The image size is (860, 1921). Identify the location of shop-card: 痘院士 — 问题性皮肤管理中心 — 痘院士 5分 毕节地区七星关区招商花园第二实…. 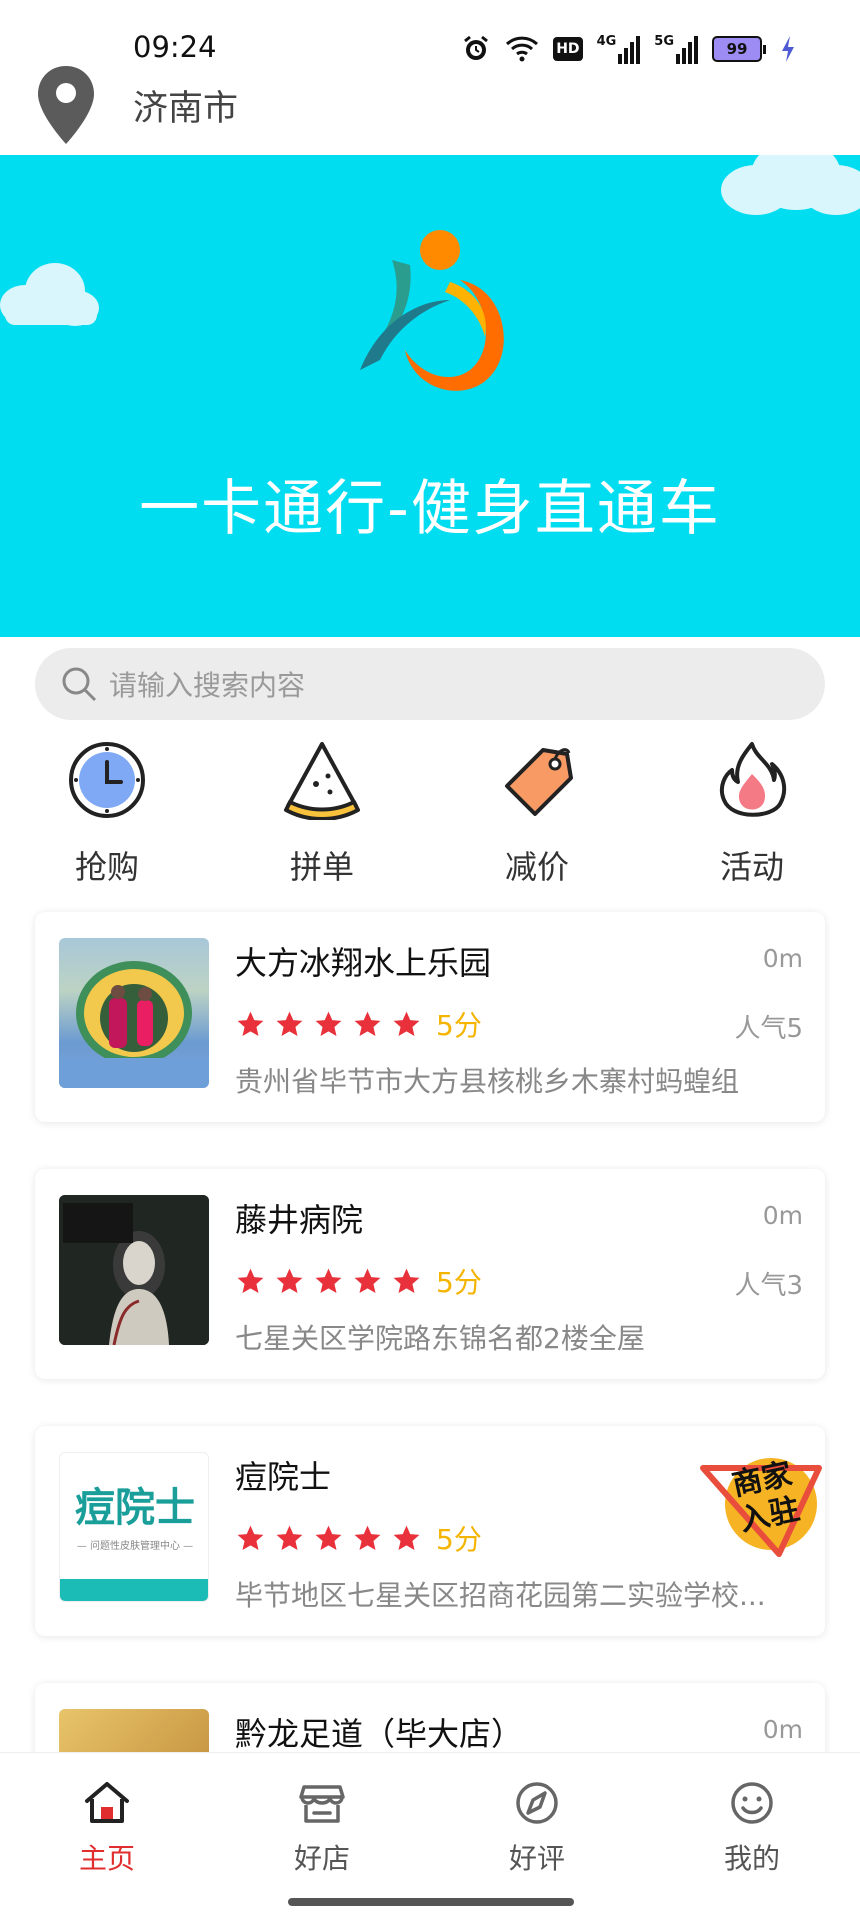
(430, 1531).